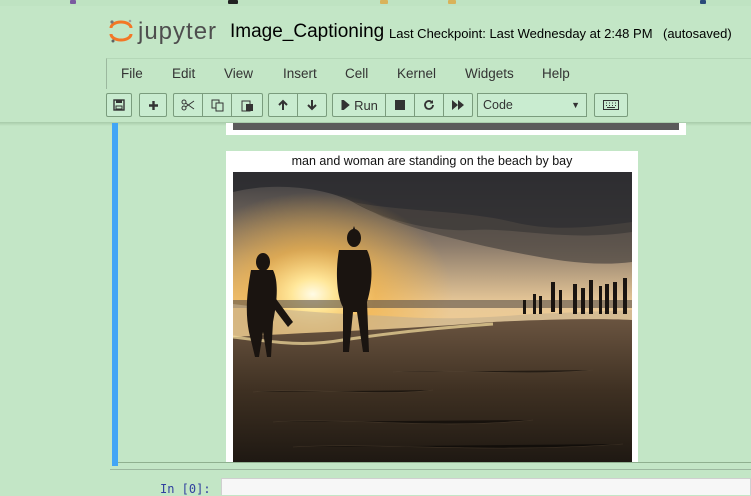 This screenshot has height=496, width=751. I want to click on arrow-up-icon, so click(283, 104).